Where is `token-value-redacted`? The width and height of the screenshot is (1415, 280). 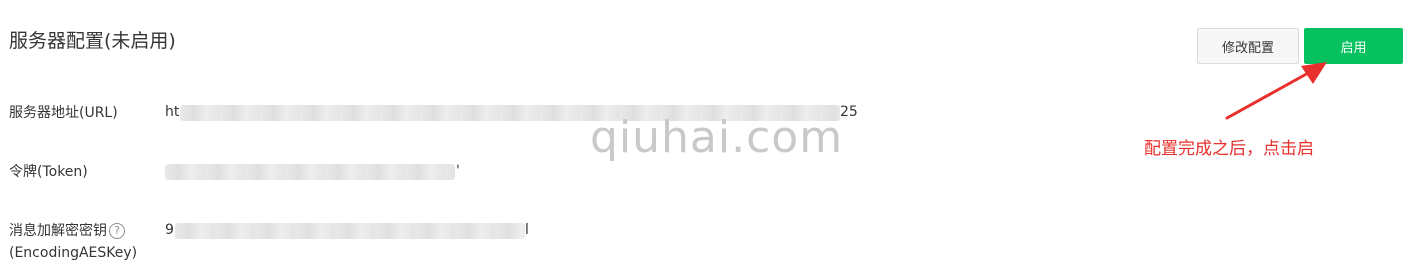
token-value-redacted is located at coordinates (310, 172).